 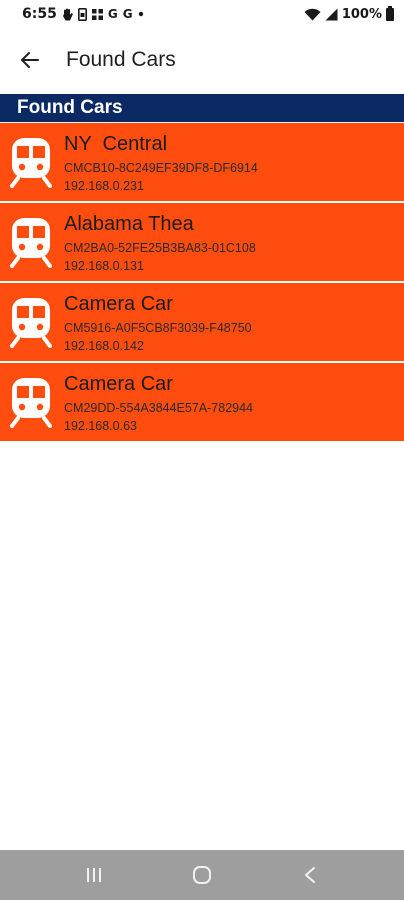 I want to click on wifi-icon, so click(x=312, y=14).